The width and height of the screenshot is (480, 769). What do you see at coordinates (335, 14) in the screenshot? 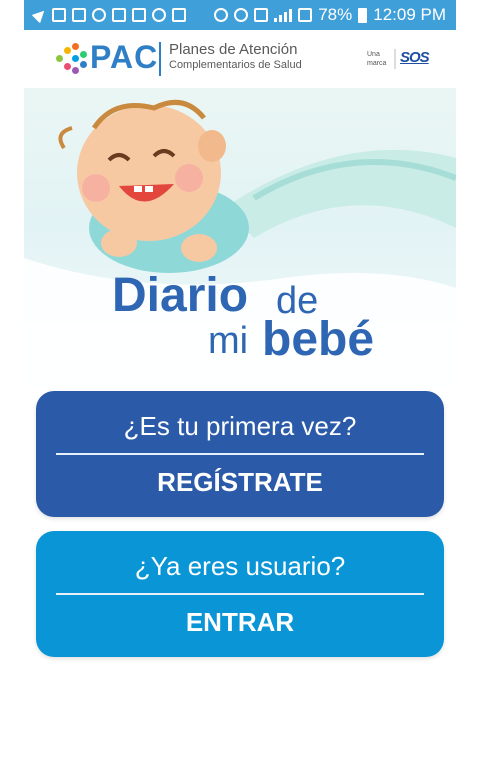
I see `battery-percent: 78%` at bounding box center [335, 14].